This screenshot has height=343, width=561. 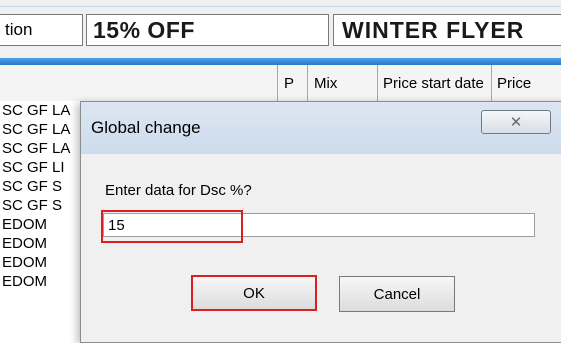 I want to click on close-icon: ✕, so click(x=516, y=122).